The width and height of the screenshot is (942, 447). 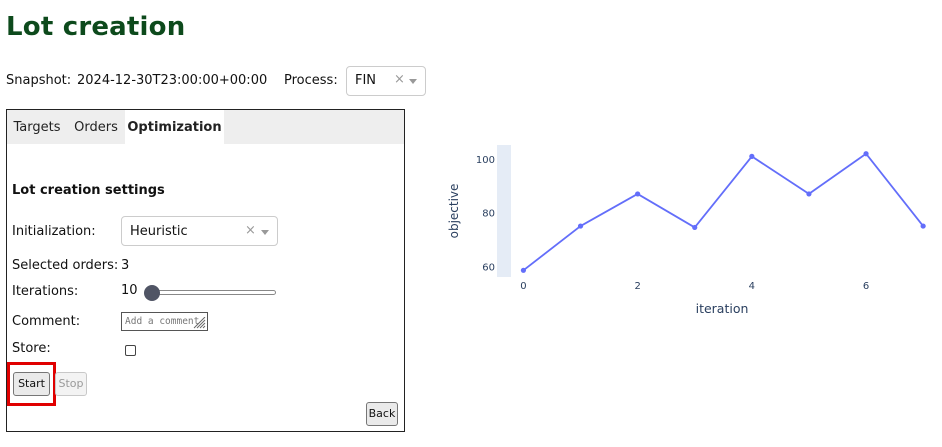 What do you see at coordinates (752, 286) in the screenshot?
I see `x-tick-label: 4` at bounding box center [752, 286].